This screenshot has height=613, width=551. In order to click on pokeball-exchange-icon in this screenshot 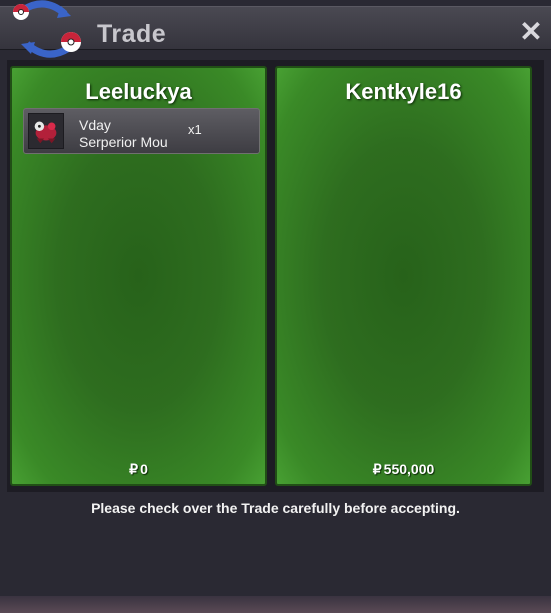, I will do `click(47, 29)`.